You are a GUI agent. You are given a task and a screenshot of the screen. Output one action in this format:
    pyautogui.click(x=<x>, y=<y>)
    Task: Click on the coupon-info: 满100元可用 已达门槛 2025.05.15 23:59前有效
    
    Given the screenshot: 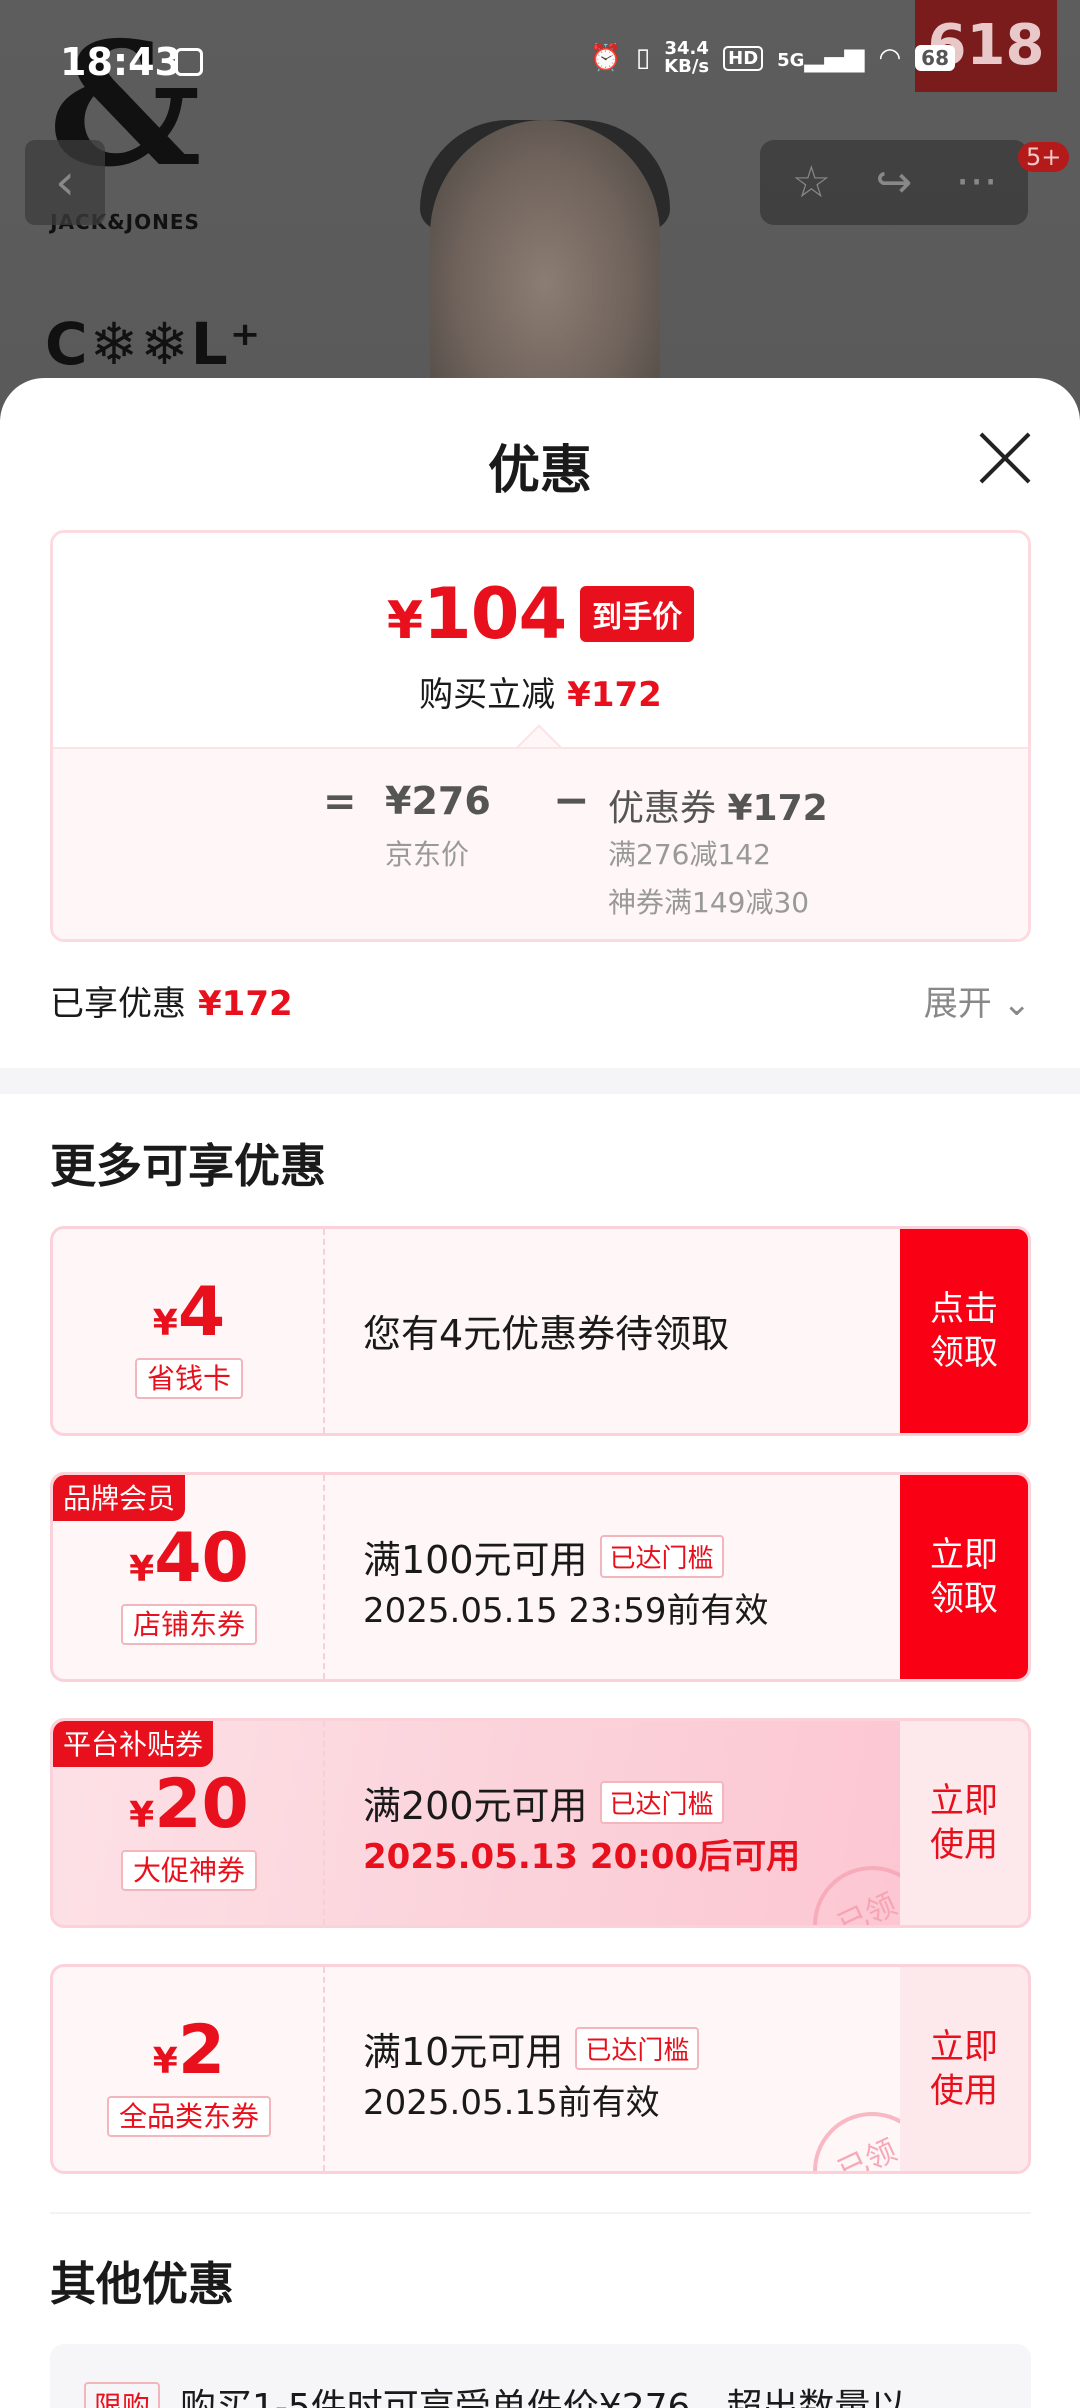 What is the action you would take?
    pyautogui.click(x=638, y=1577)
    